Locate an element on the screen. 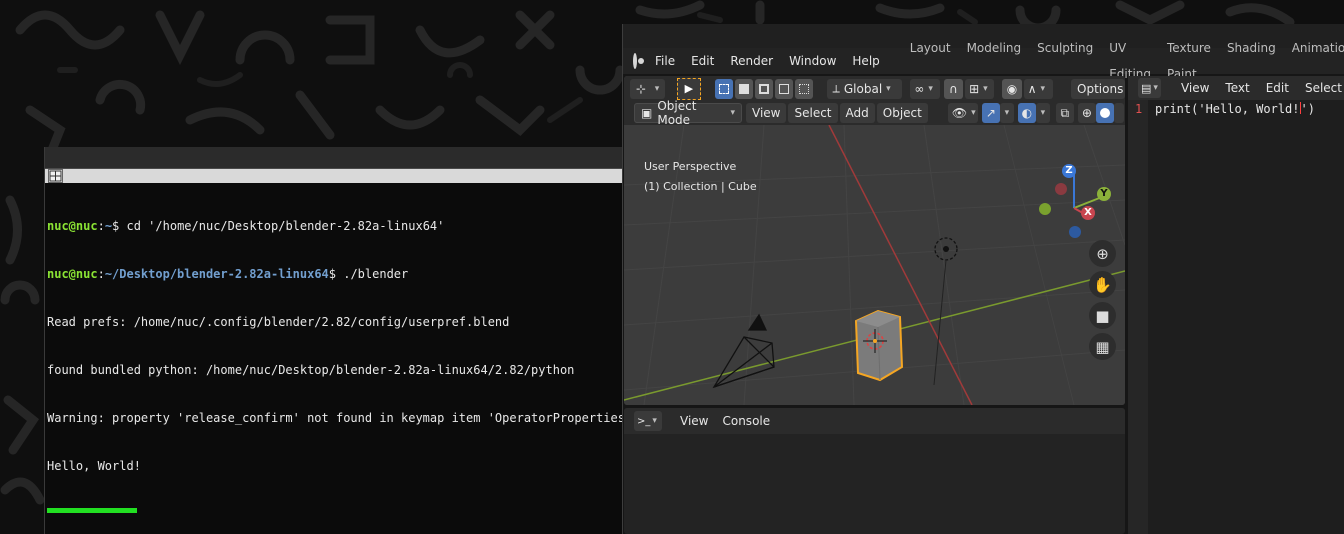 The height and width of the screenshot is (534, 1344). menu-edit: Edit is located at coordinates (702, 61).